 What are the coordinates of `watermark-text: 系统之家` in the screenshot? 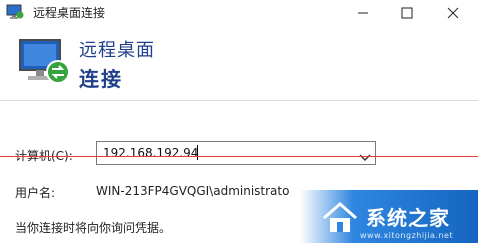 It's located at (408, 218).